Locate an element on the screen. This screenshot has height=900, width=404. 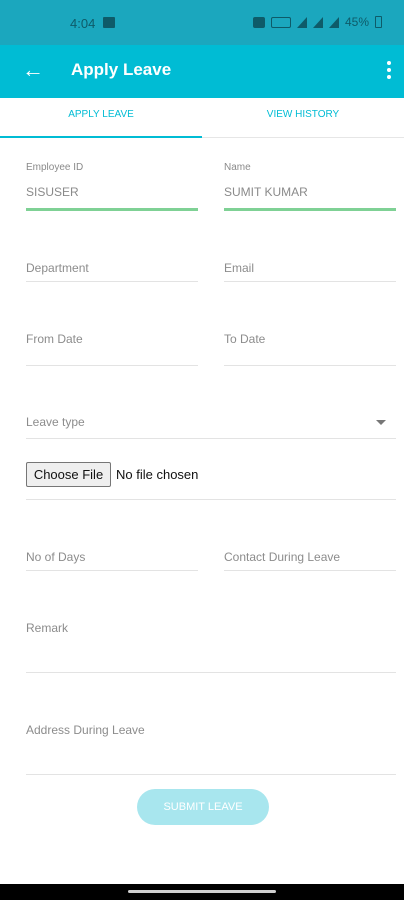
employee-id-label: Employee ID is located at coordinates (55, 167).